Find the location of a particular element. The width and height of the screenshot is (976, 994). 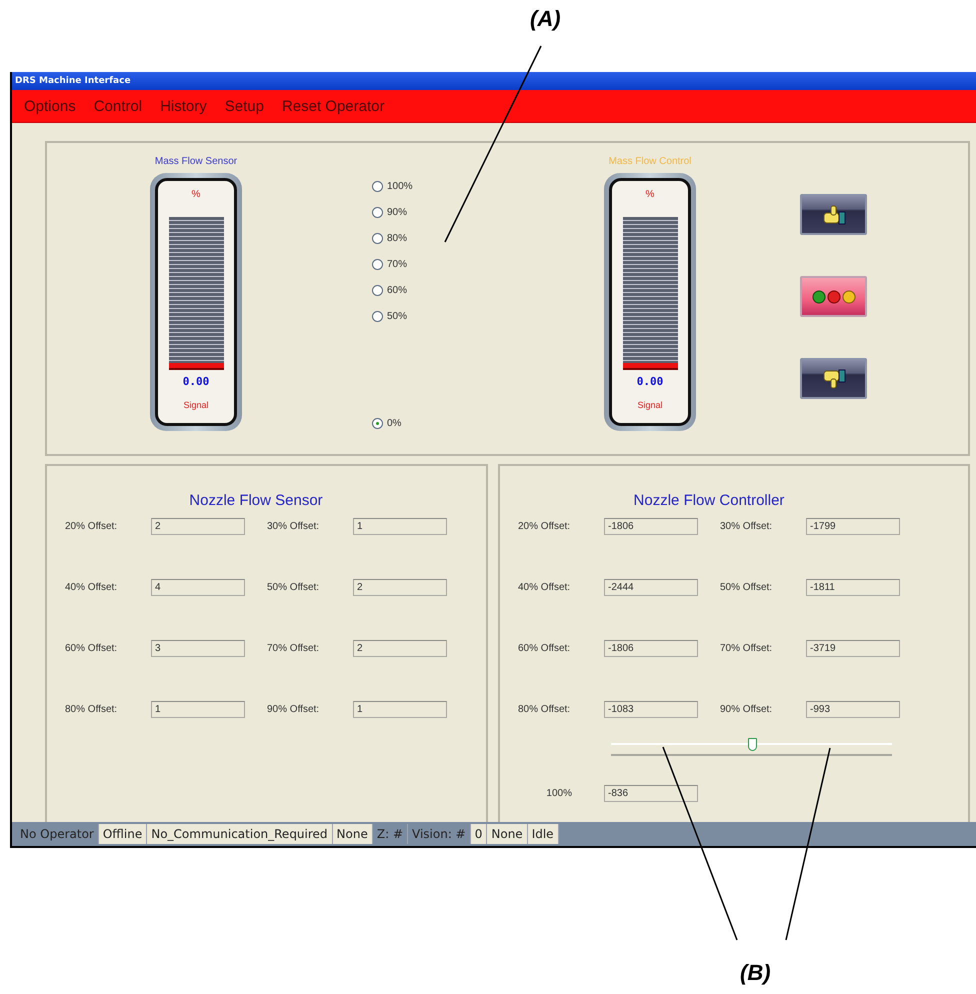

input-field: -2444 is located at coordinates (651, 587).